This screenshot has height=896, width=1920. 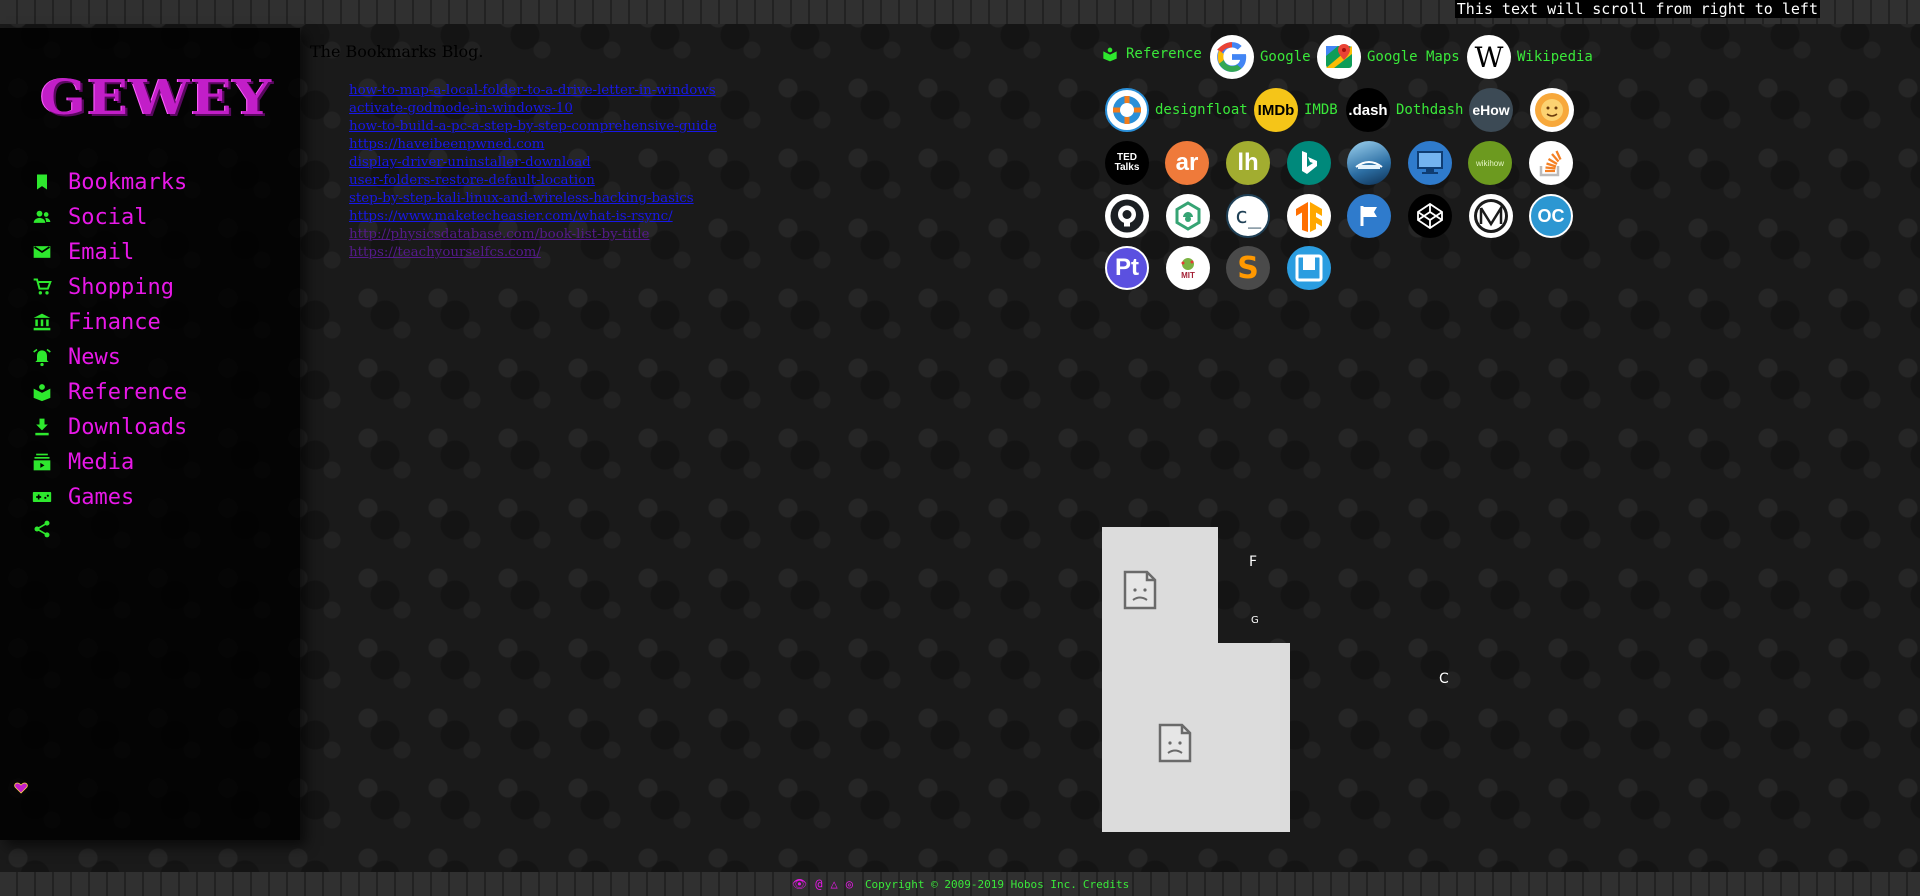 What do you see at coordinates (1489, 57) in the screenshot?
I see `wikipedia-icon: W` at bounding box center [1489, 57].